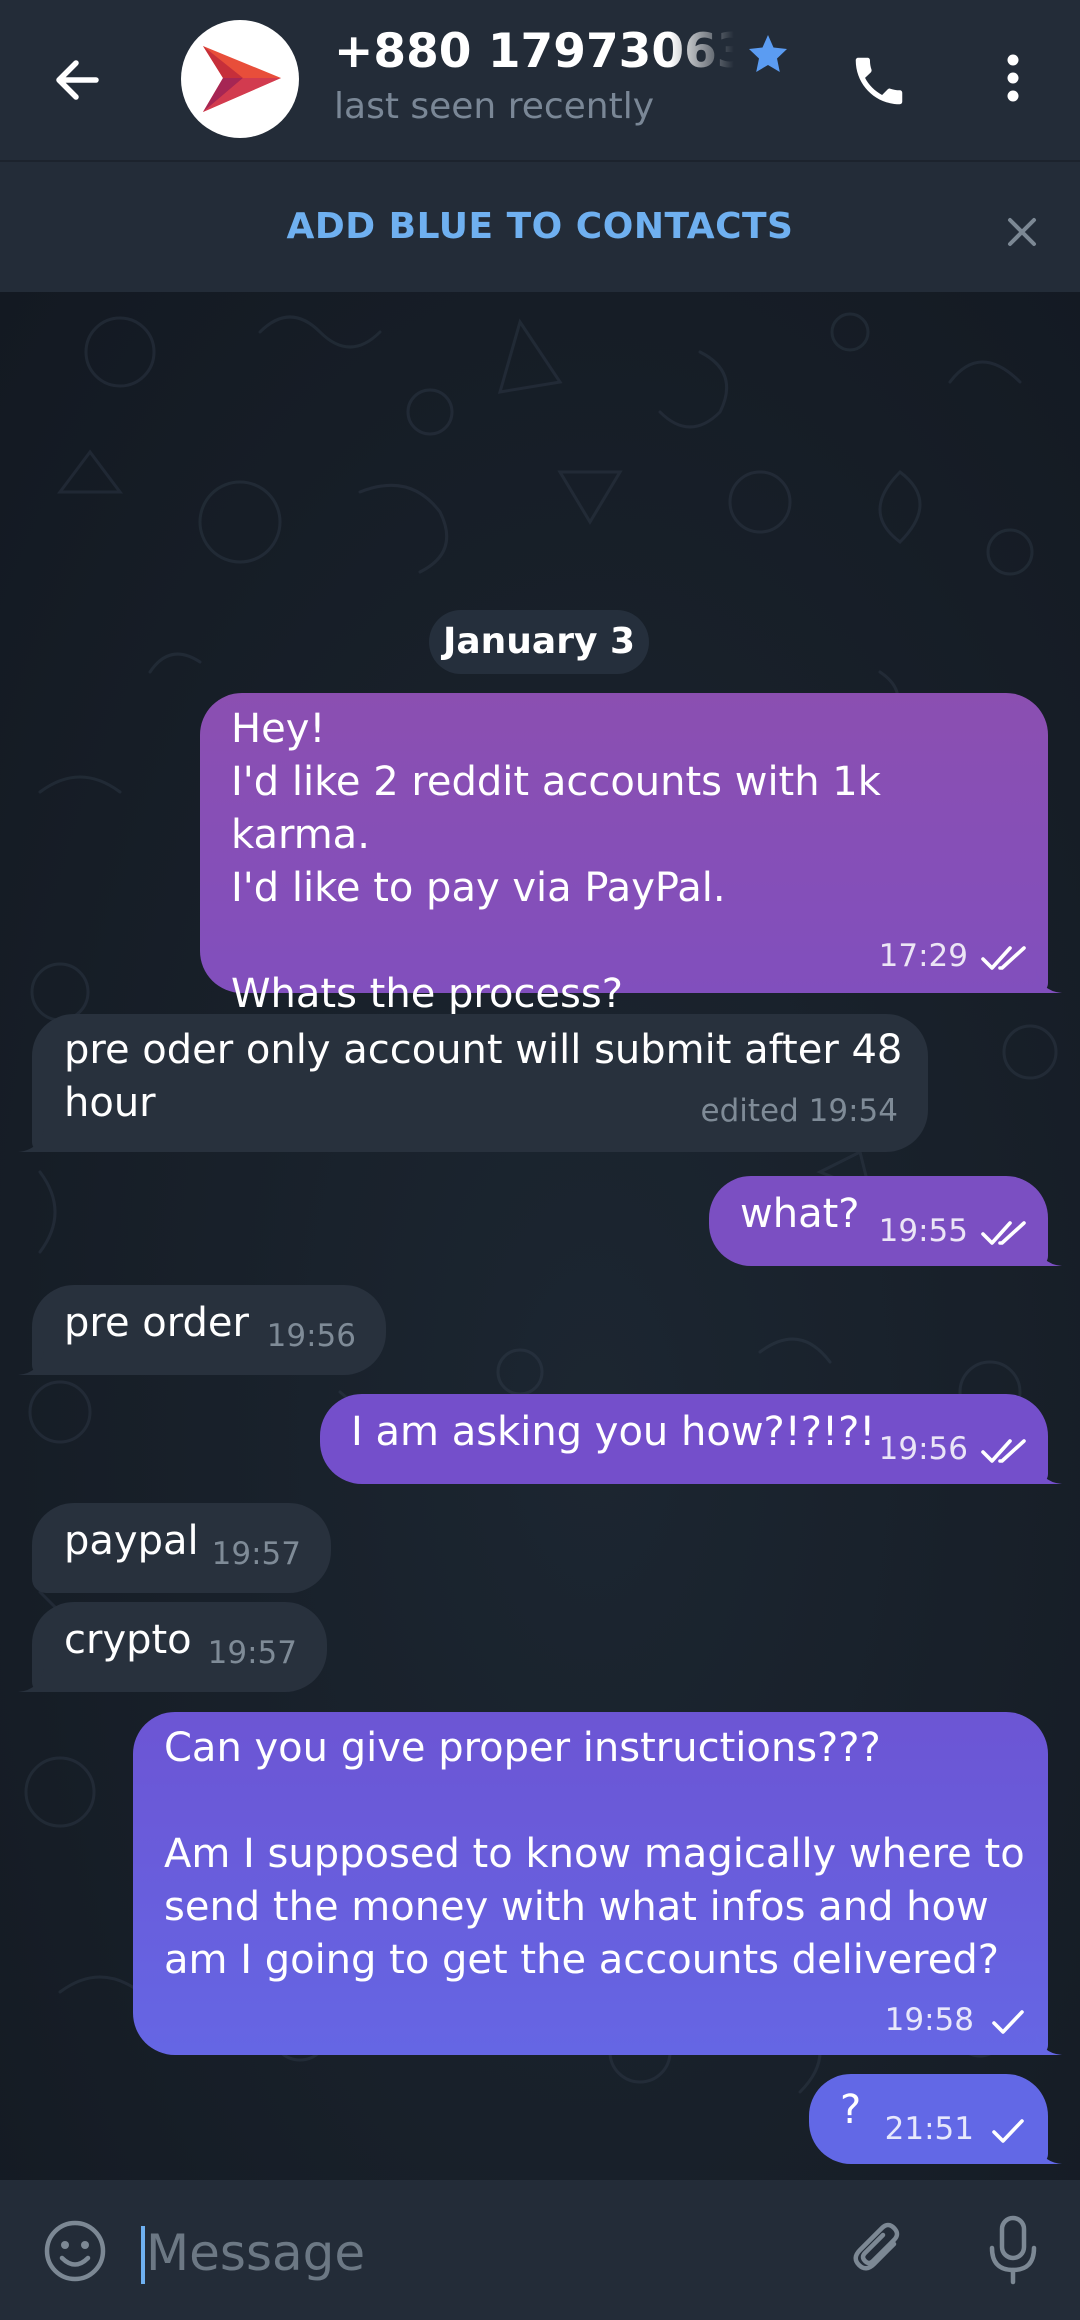 The image size is (1080, 2320). What do you see at coordinates (75, 2251) in the screenshot?
I see `emoji-icon` at bounding box center [75, 2251].